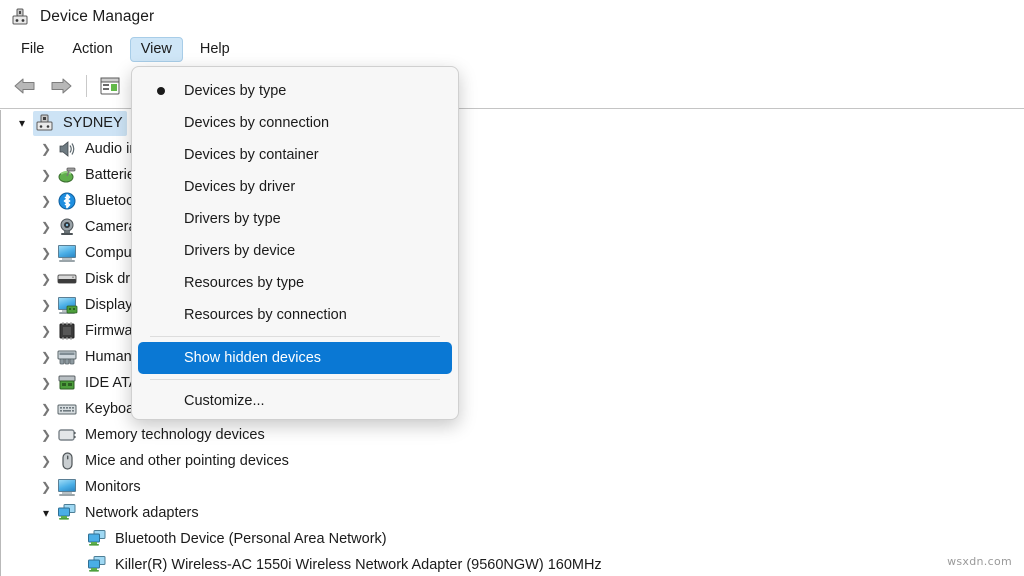  Describe the element at coordinates (68, 409) in the screenshot. I see `keyboard-icon` at that location.